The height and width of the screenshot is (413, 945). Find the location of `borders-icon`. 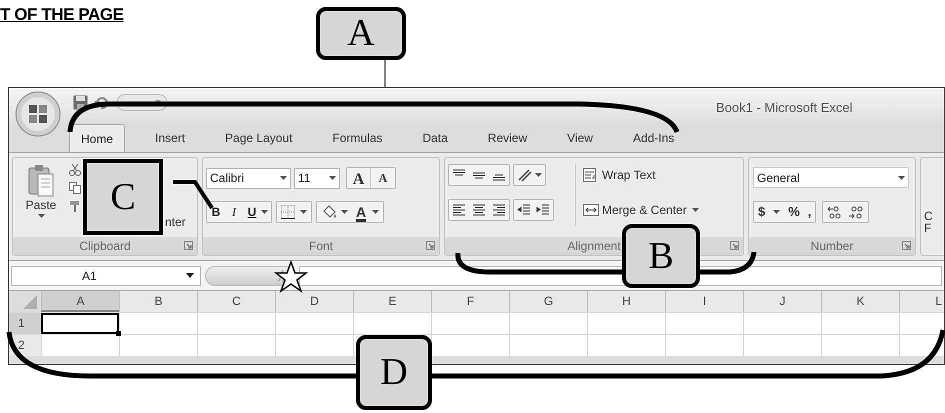

borders-icon is located at coordinates (288, 212).